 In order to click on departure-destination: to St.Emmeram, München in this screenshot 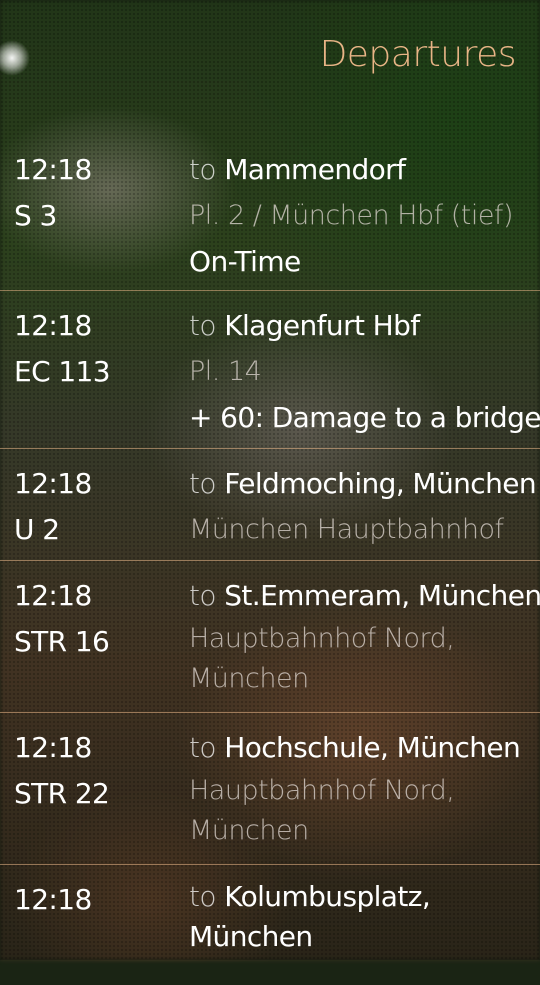, I will do `click(364, 596)`.